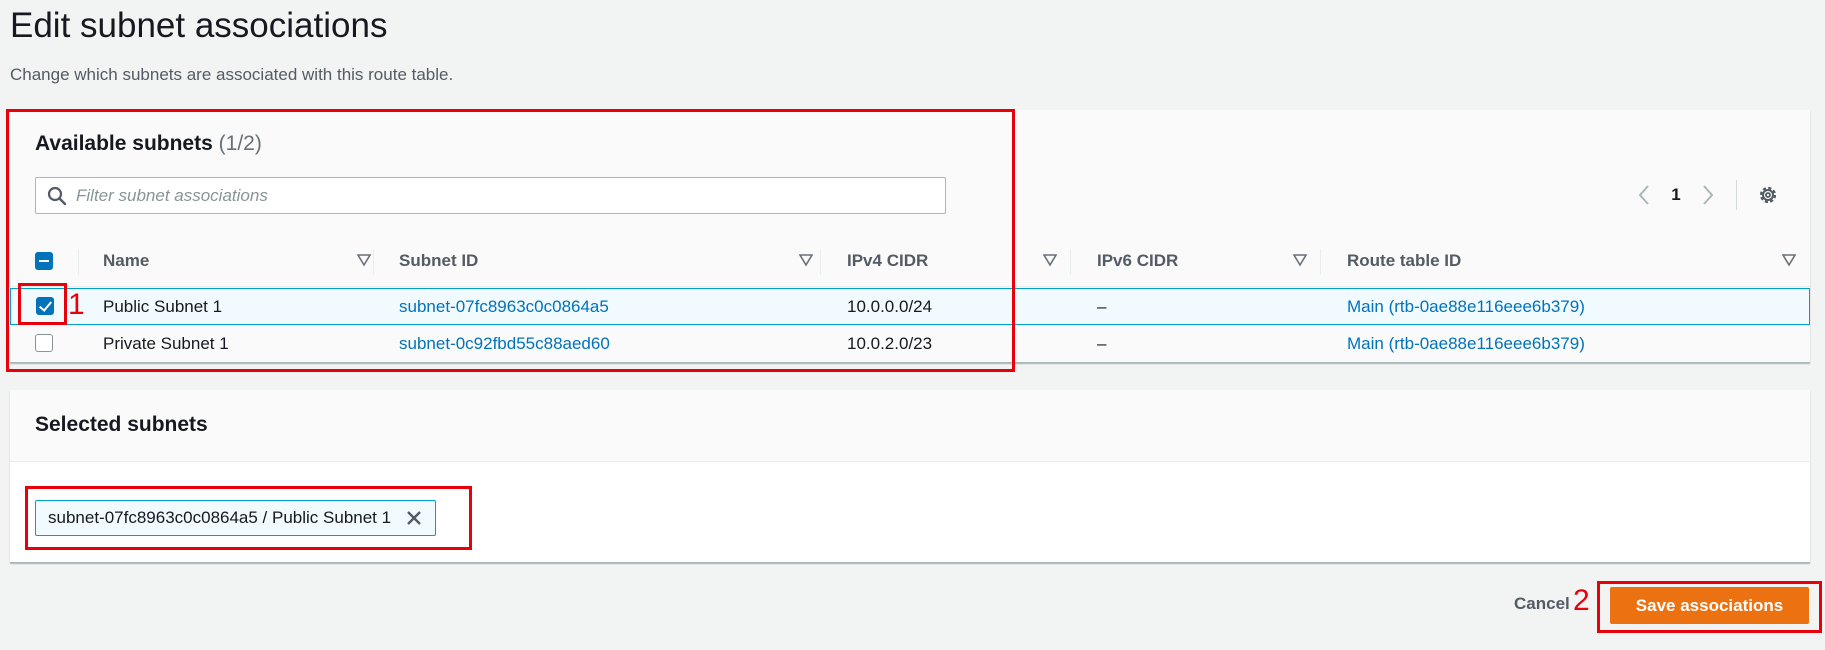  What do you see at coordinates (76, 304) in the screenshot?
I see `annotation-label-1: 1` at bounding box center [76, 304].